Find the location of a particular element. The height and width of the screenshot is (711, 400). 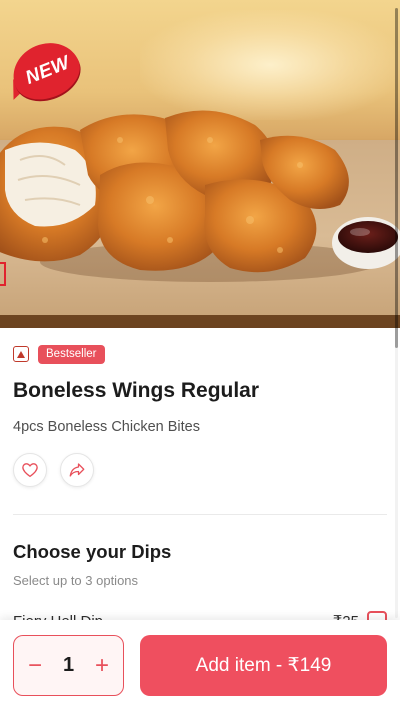

bottom-action-bar: − 1 + Add item - ₹149 is located at coordinates (200, 665).